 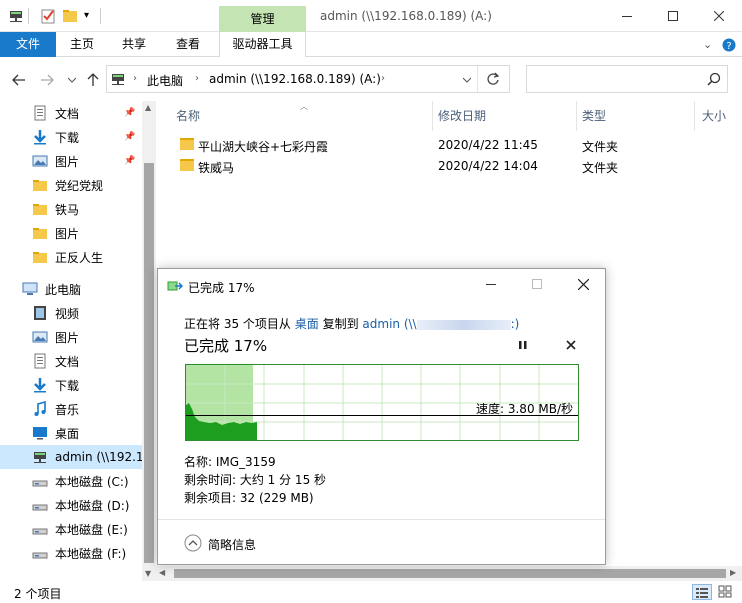 I want to click on scroll-right-icon: ▶, so click(x=733, y=572).